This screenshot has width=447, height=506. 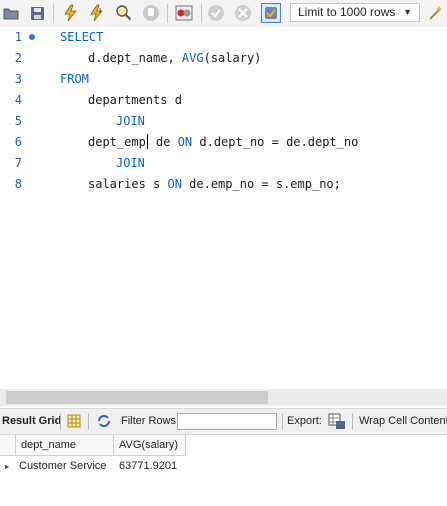 What do you see at coordinates (151, 13) in the screenshot?
I see `stop-icon` at bounding box center [151, 13].